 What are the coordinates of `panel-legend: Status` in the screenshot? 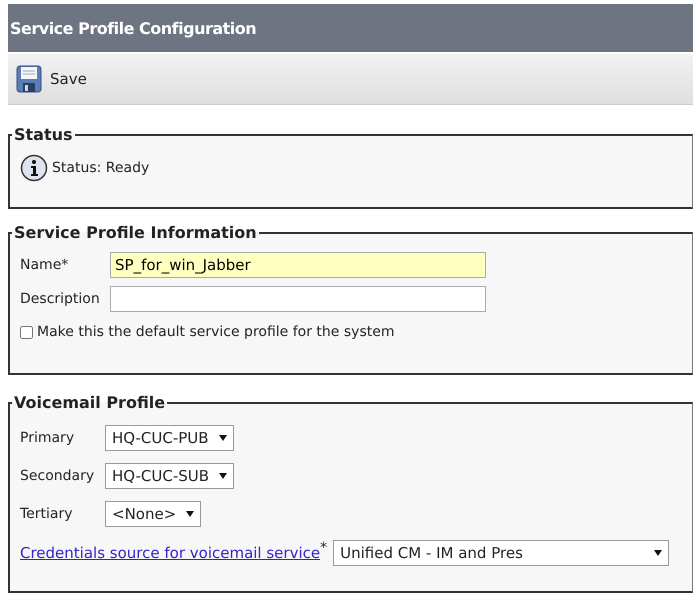 It's located at (43, 134).